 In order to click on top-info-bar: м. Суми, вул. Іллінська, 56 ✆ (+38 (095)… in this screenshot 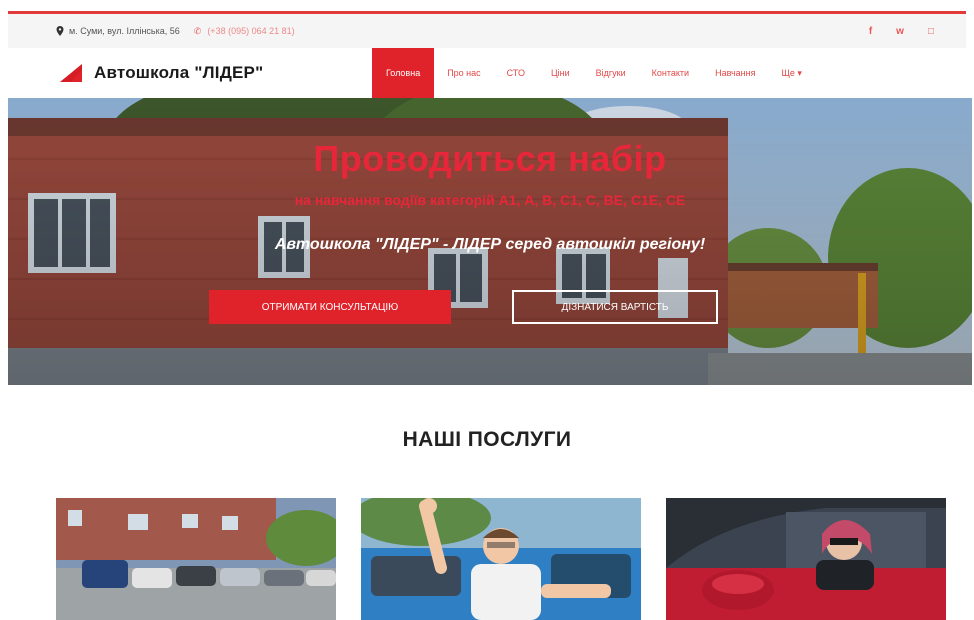, I will do `click(487, 31)`.